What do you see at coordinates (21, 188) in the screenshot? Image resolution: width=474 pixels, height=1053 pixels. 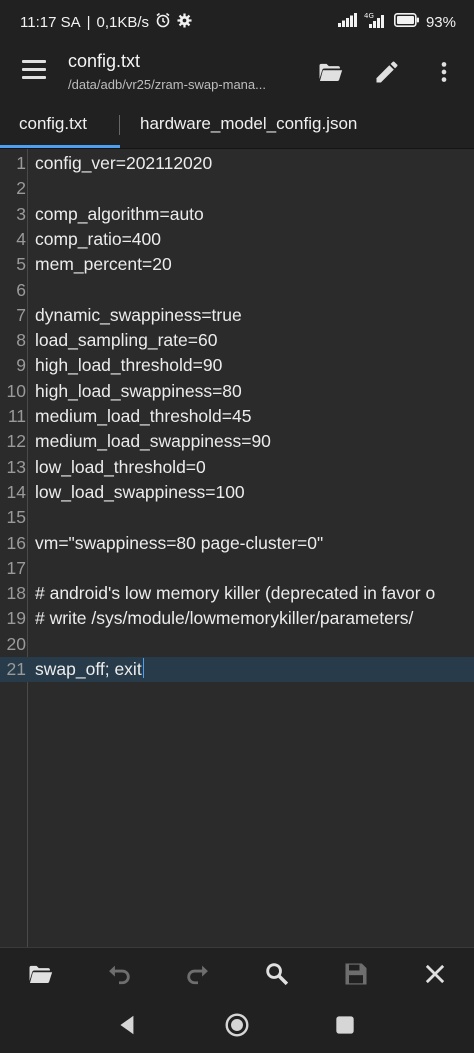 I see `line-number: 2` at bounding box center [21, 188].